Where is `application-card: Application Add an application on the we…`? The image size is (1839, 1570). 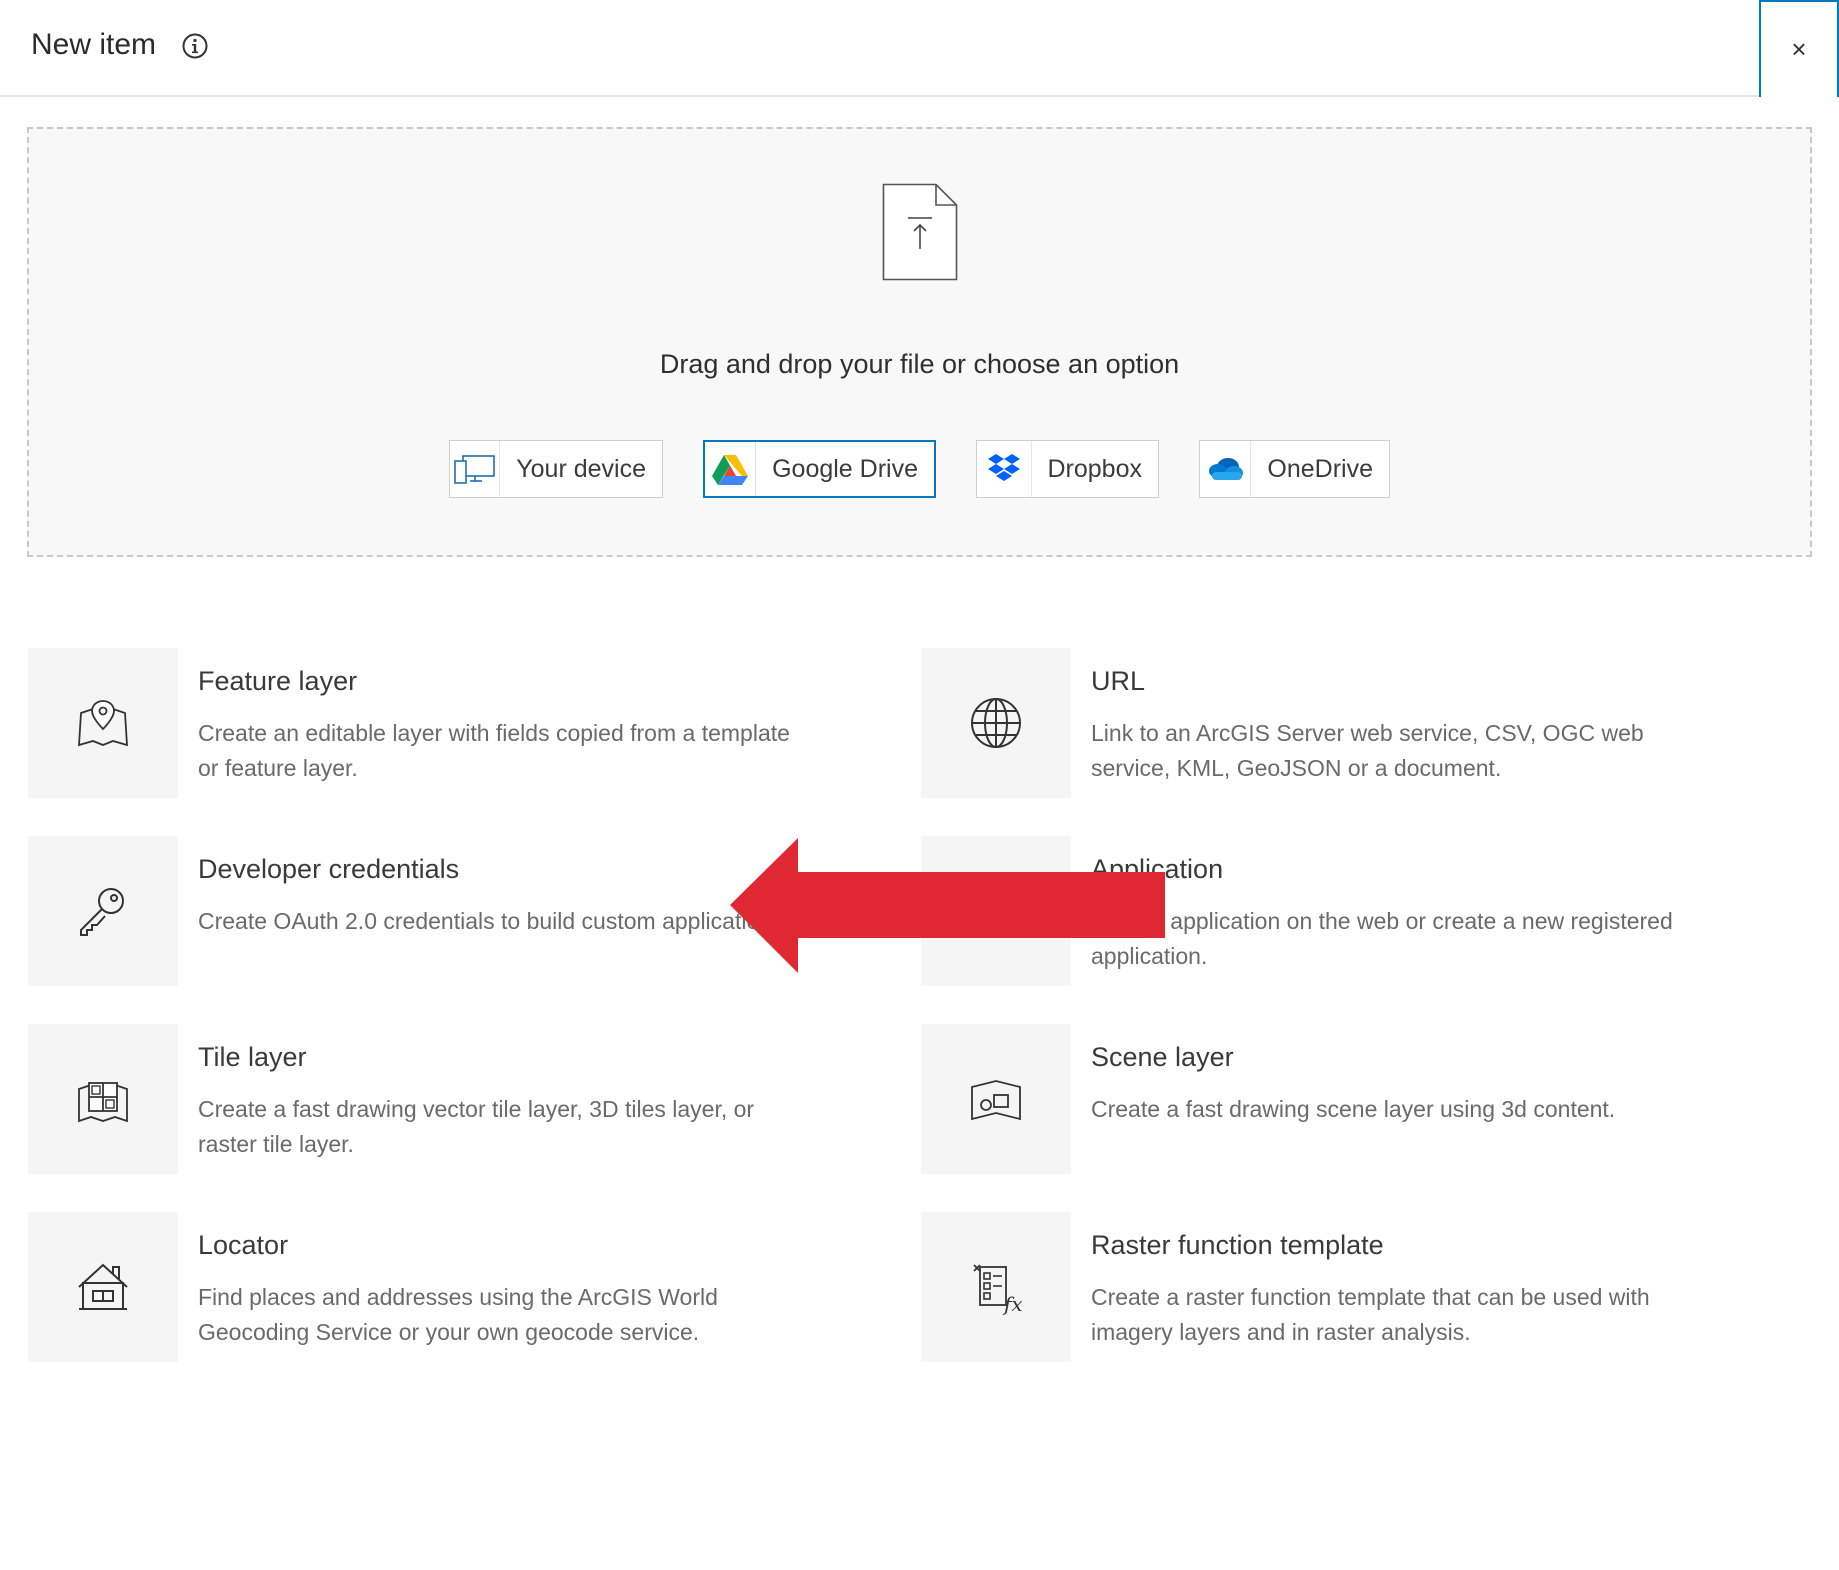
application-card: Application Add an application on the we… is located at coordinates (1361, 911).